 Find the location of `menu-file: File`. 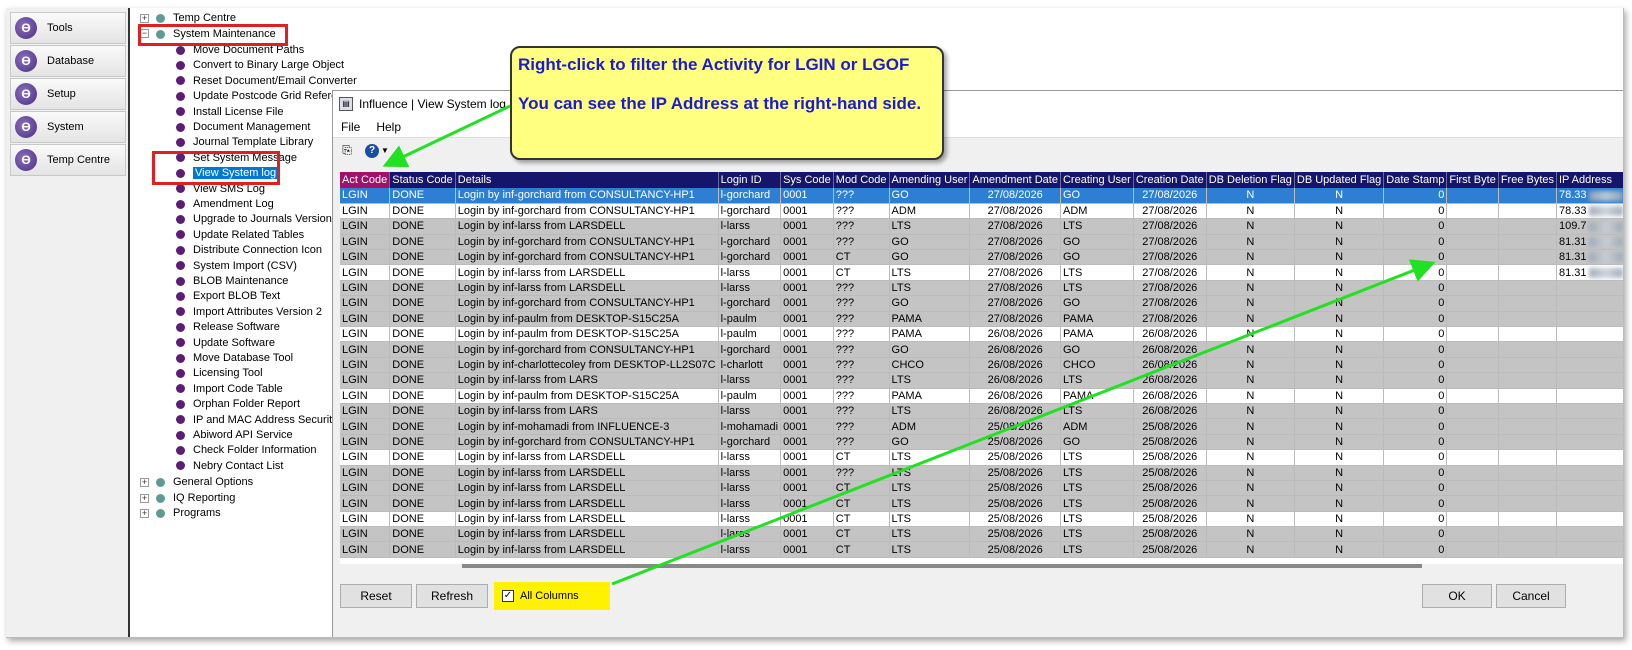

menu-file: File is located at coordinates (350, 127).